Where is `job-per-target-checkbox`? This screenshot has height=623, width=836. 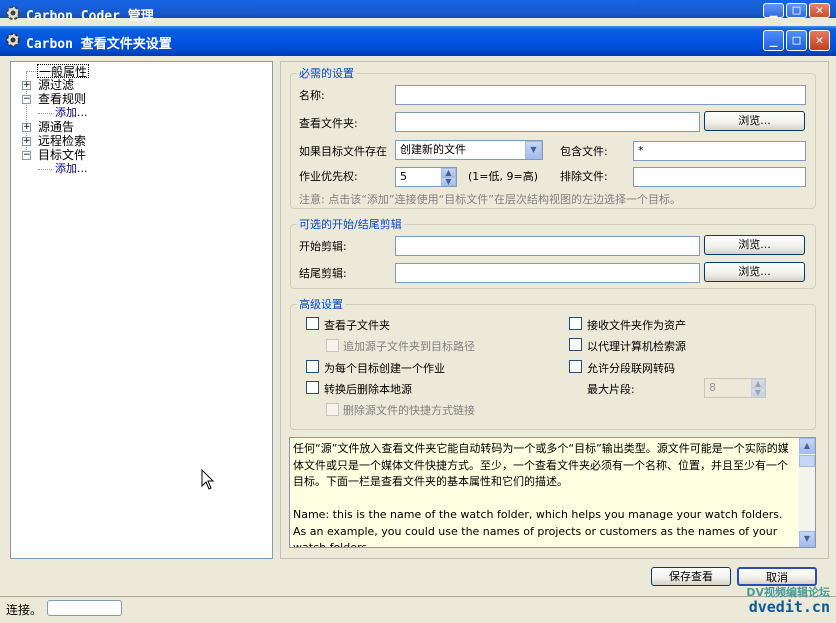
job-per-target-checkbox is located at coordinates (312, 366).